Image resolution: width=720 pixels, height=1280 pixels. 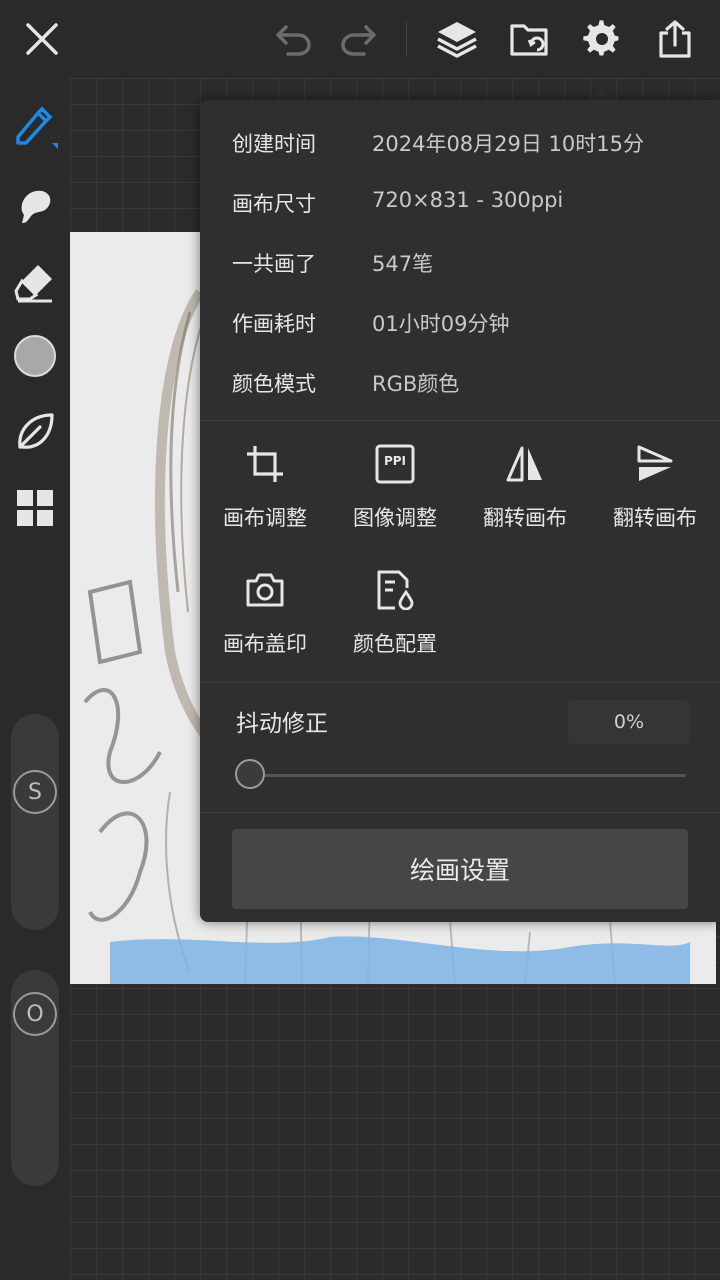 I want to click on brush-size-slider: S, so click(x=35, y=822).